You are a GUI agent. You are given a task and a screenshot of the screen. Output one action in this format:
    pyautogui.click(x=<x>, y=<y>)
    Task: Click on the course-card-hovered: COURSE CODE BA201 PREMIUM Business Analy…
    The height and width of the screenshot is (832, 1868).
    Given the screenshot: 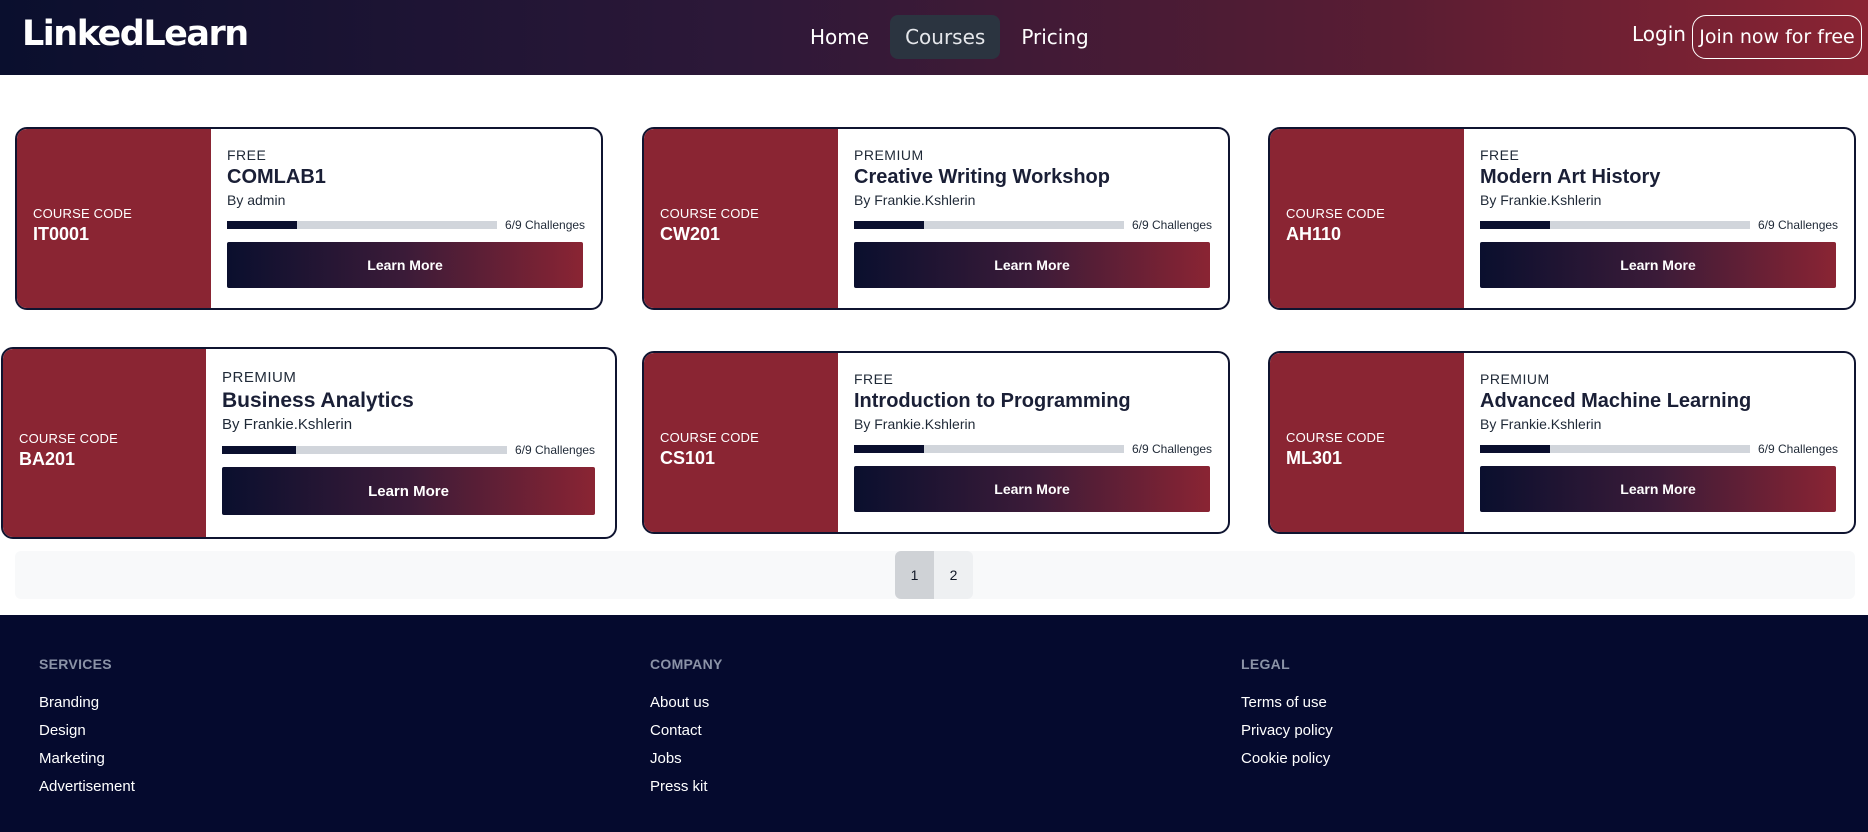 What is the action you would take?
    pyautogui.click(x=309, y=443)
    